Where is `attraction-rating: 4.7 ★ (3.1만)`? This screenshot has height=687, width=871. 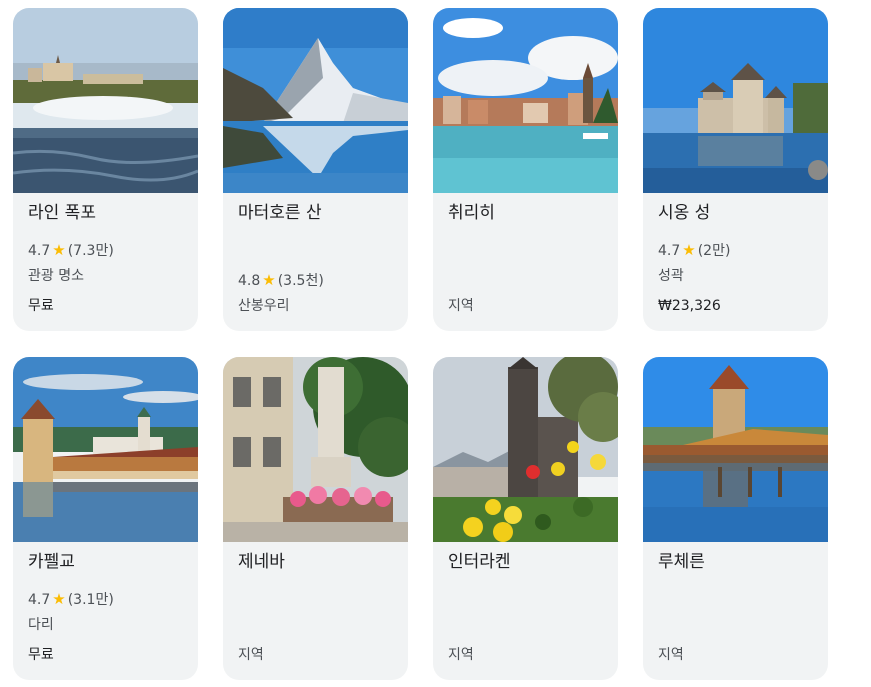 attraction-rating: 4.7 ★ (3.1만) is located at coordinates (71, 599).